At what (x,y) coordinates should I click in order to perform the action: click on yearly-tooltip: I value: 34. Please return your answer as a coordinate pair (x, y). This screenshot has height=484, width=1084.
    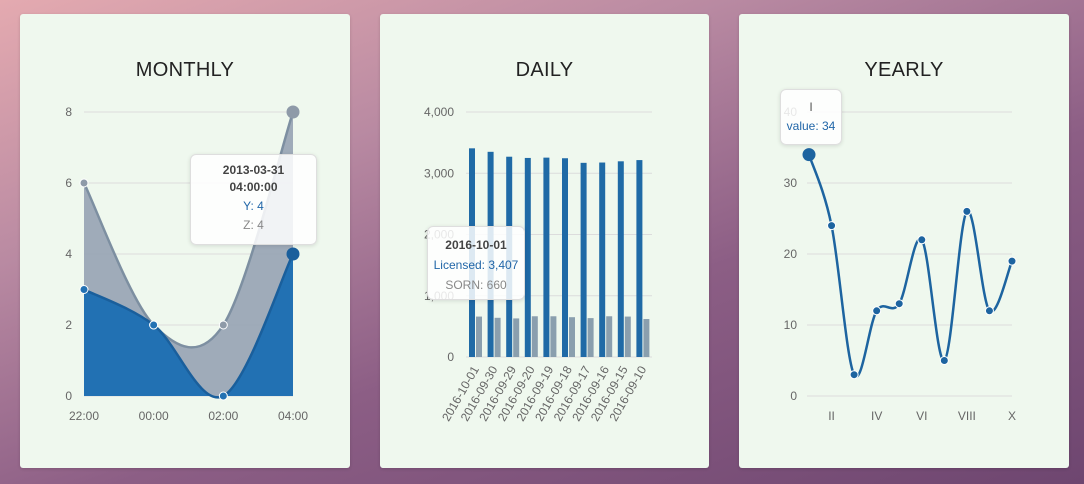
    Looking at the image, I should click on (811, 117).